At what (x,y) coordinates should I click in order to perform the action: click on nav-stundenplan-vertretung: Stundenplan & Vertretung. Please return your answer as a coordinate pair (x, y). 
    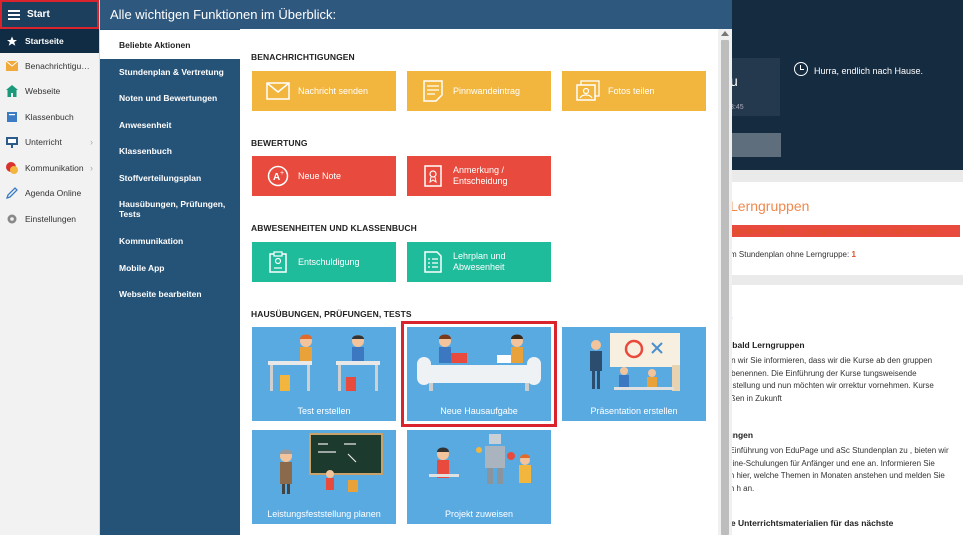
    Looking at the image, I should click on (170, 72).